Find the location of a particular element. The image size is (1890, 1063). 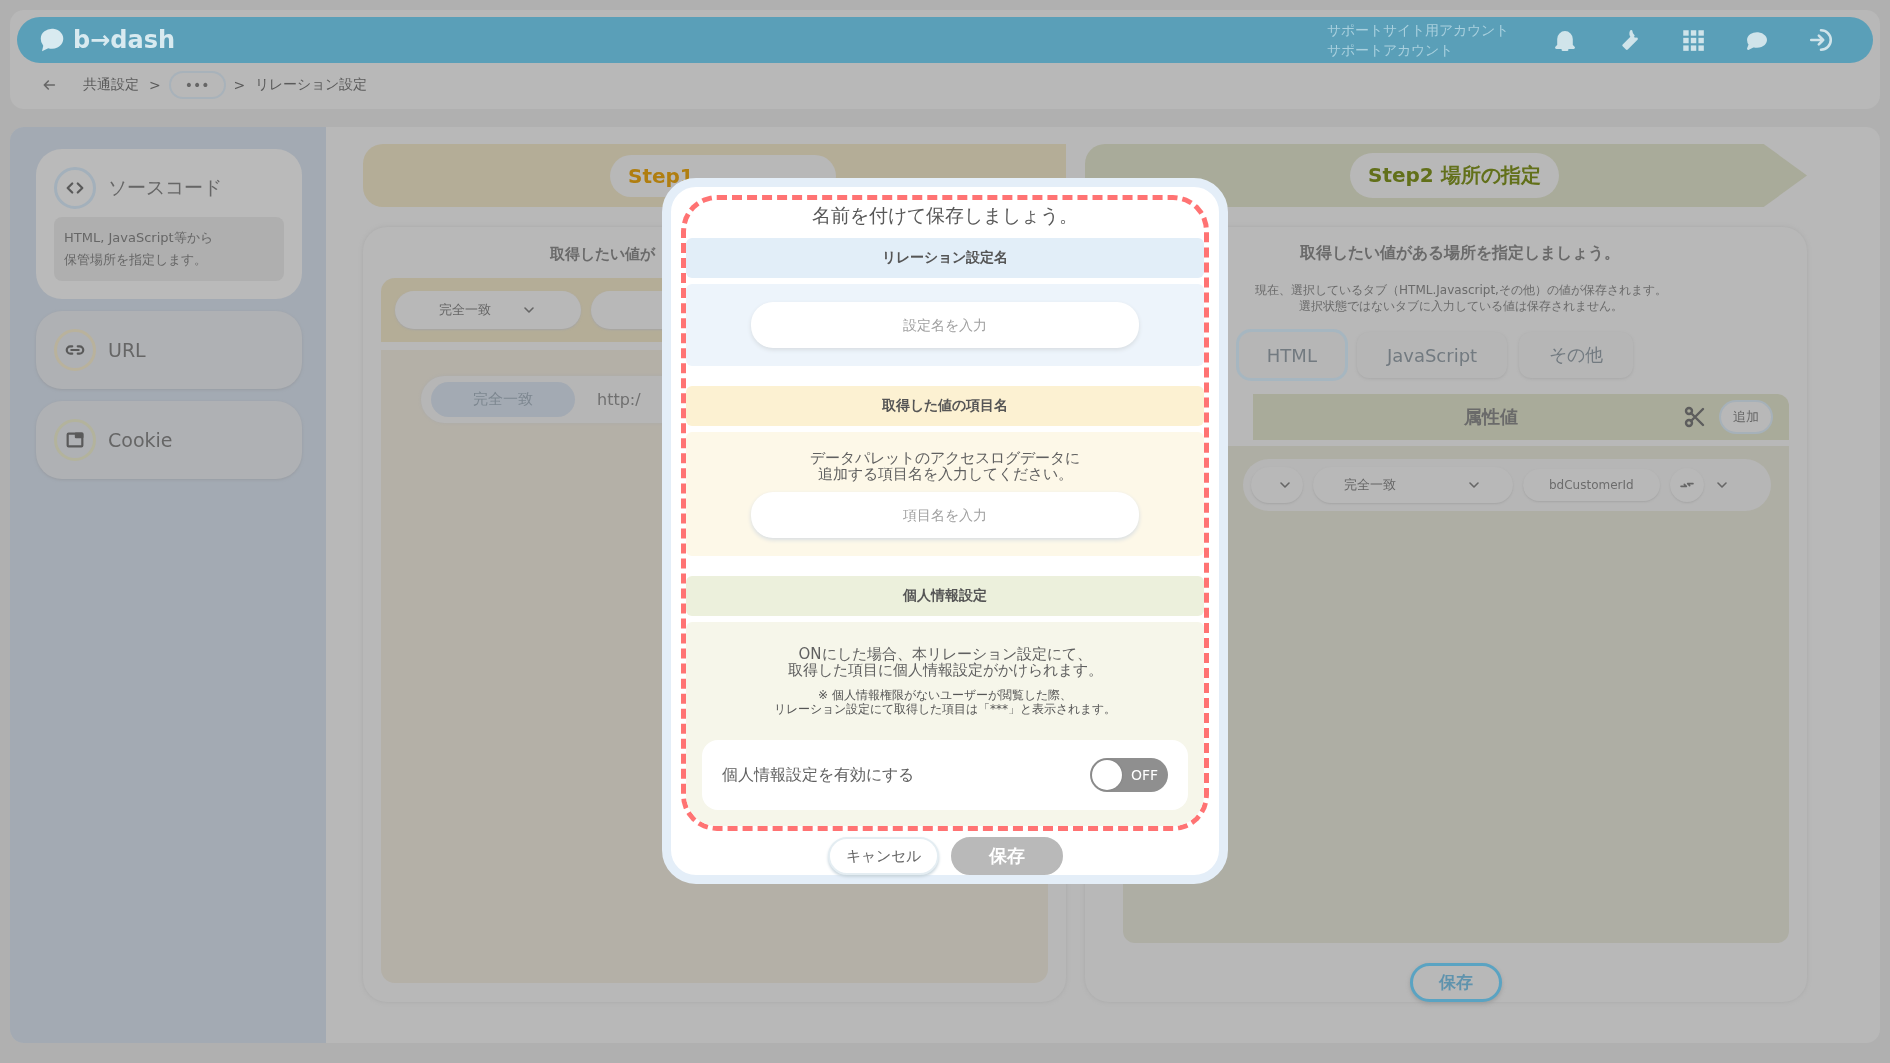

account-name: サポートサイト用アカウント is located at coordinates (1418, 30).